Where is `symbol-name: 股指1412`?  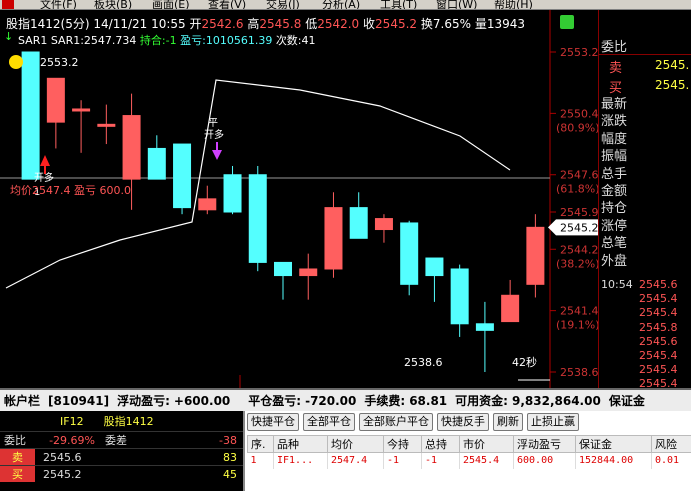 symbol-name: 股指1412 is located at coordinates (33, 24).